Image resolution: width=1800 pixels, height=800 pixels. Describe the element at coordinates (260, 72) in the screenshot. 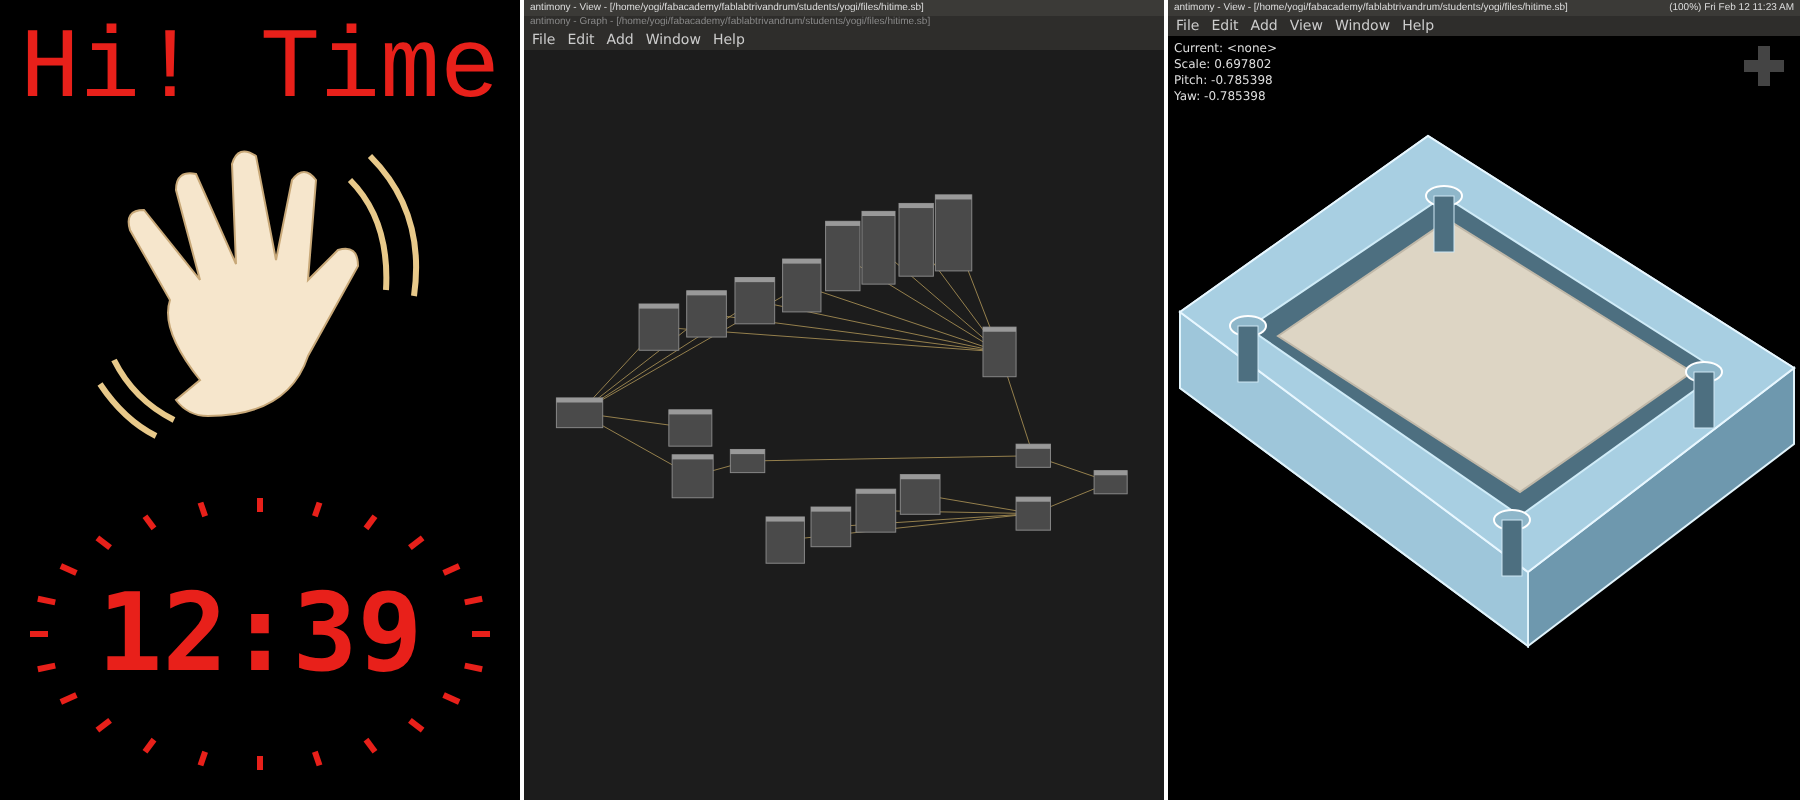

I see `app-title: Hi! Time` at that location.